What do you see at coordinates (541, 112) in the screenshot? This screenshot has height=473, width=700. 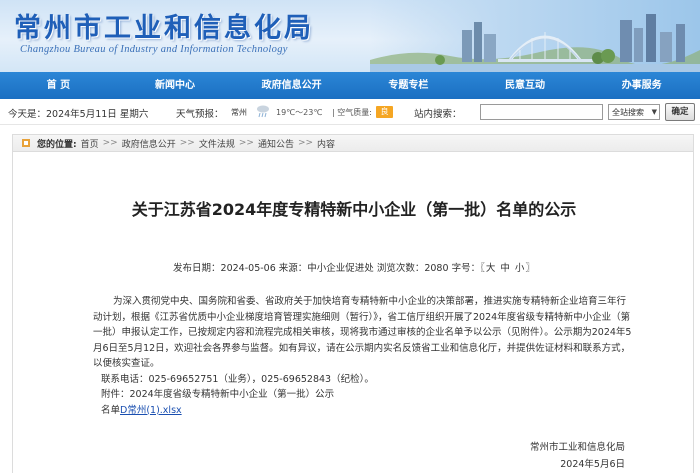 I see `search-input` at bounding box center [541, 112].